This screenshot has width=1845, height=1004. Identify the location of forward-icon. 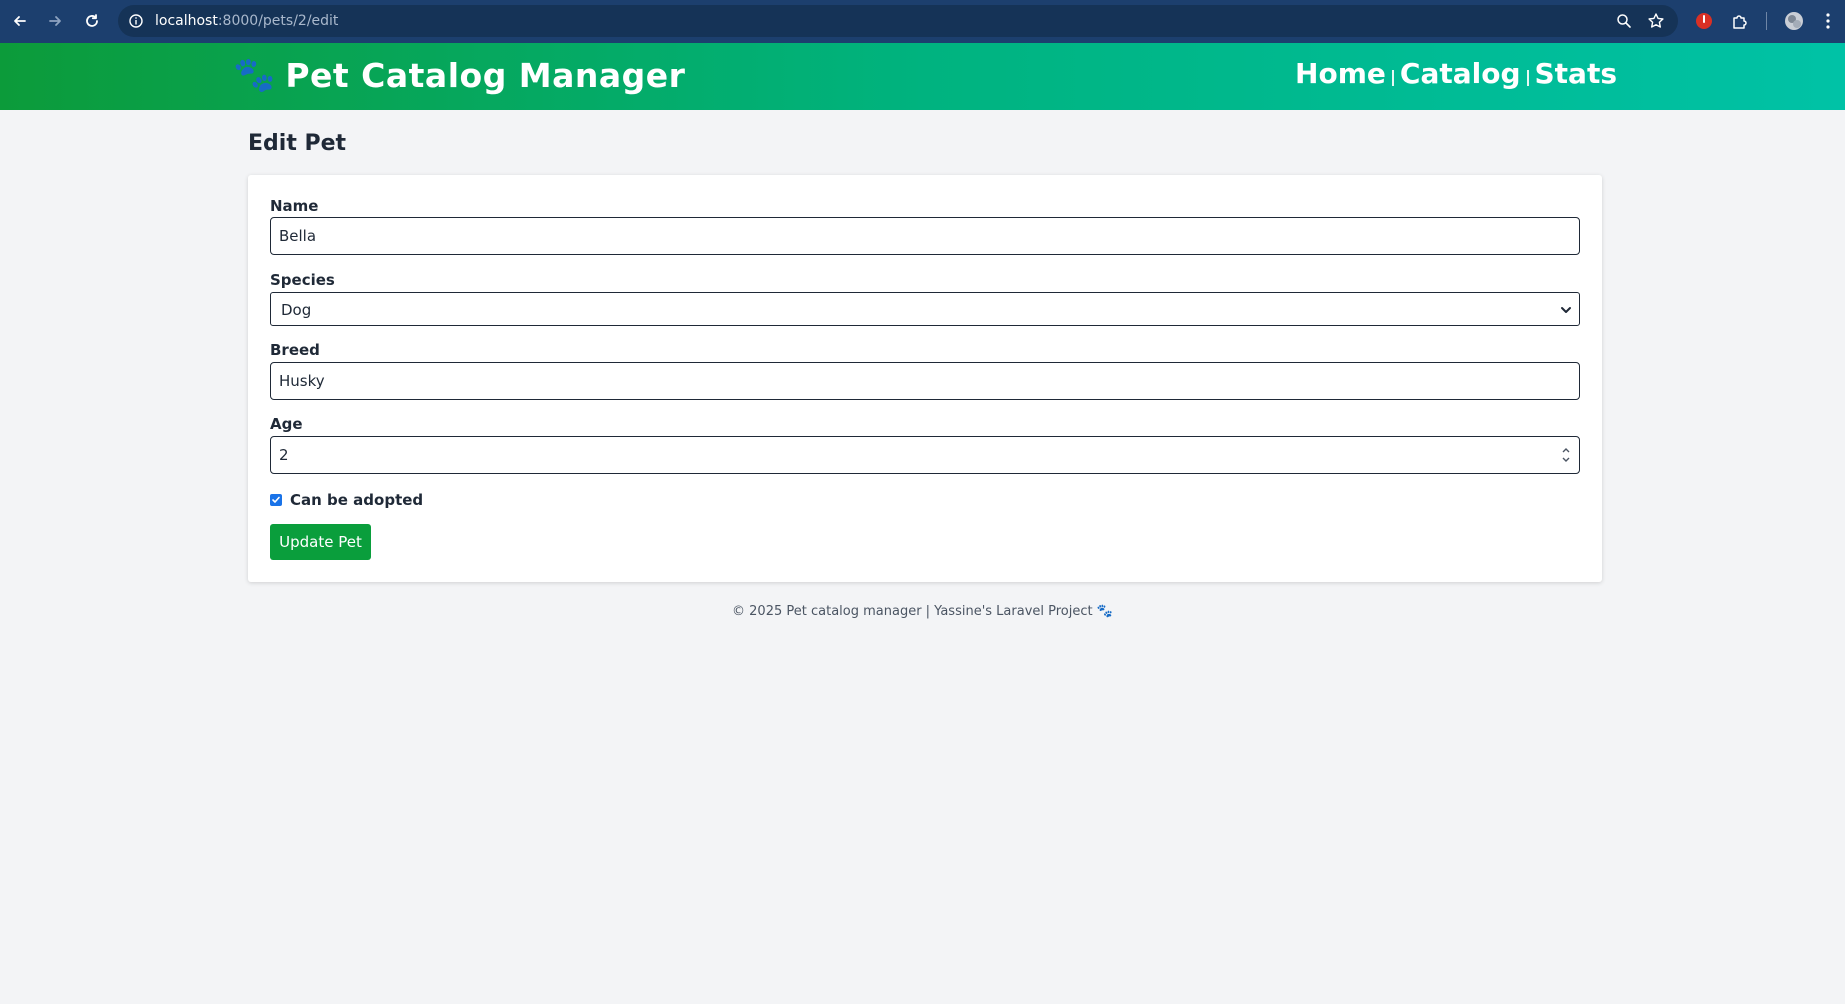
(55, 21).